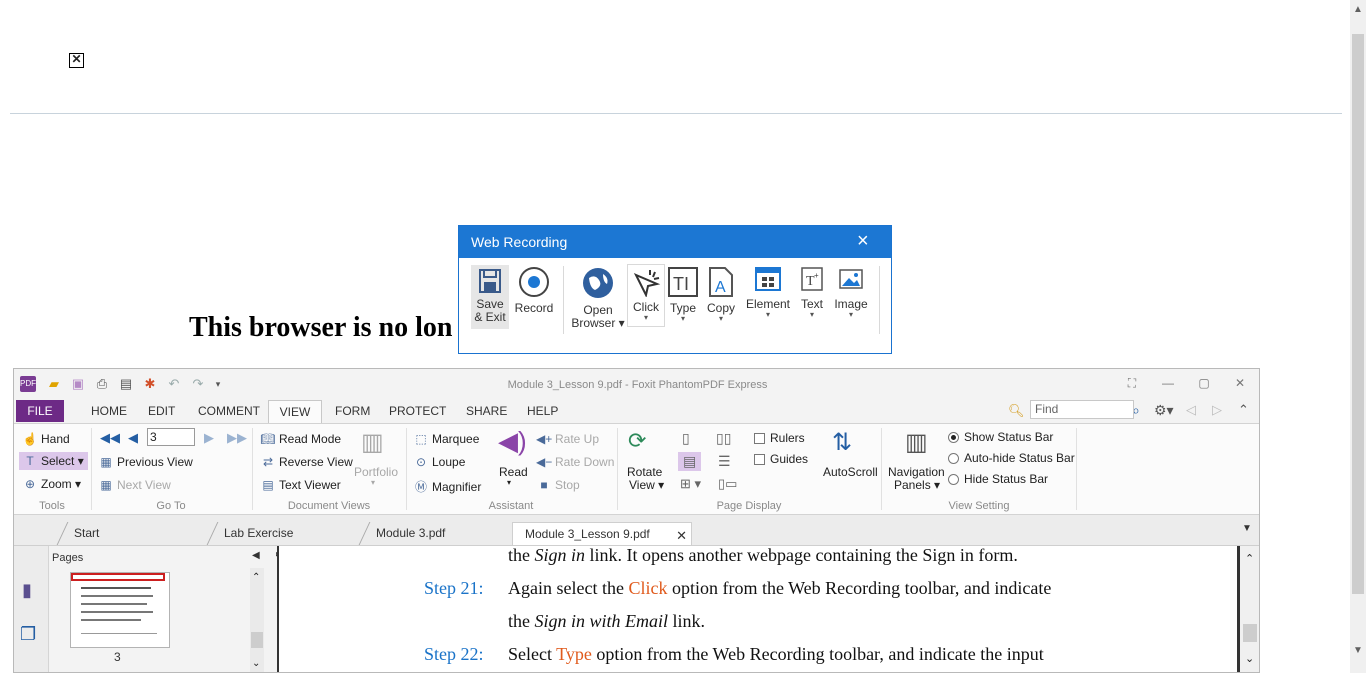  I want to click on close-icon: ✕, so click(76, 60).